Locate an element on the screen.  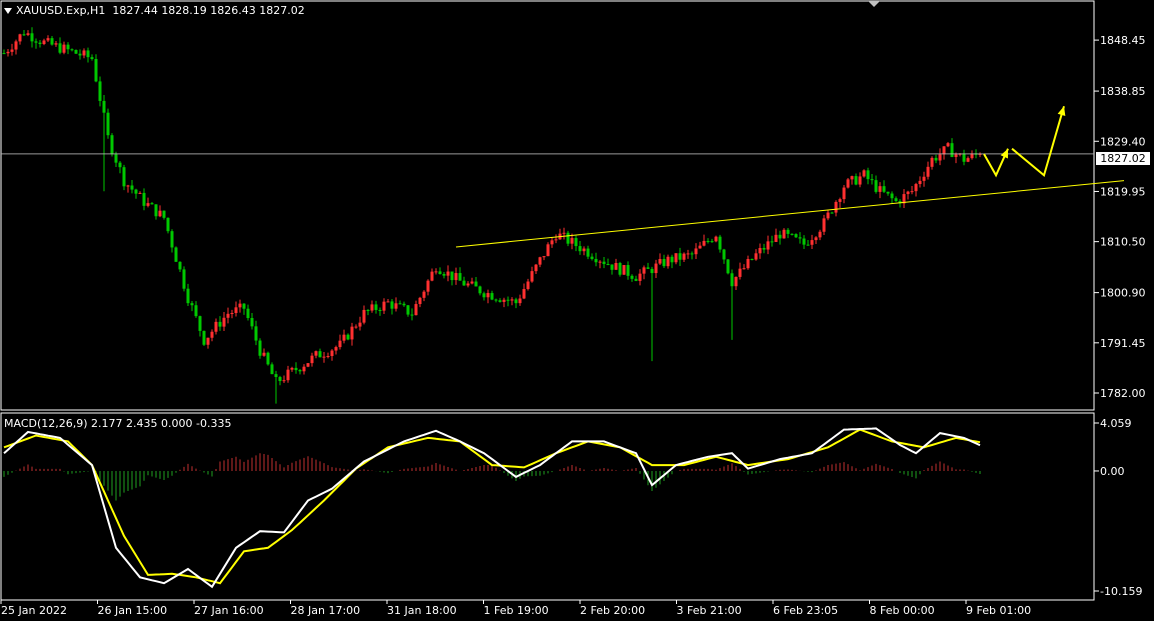
x-tick-label: 31 Jan 18:00 is located at coordinates (422, 610).